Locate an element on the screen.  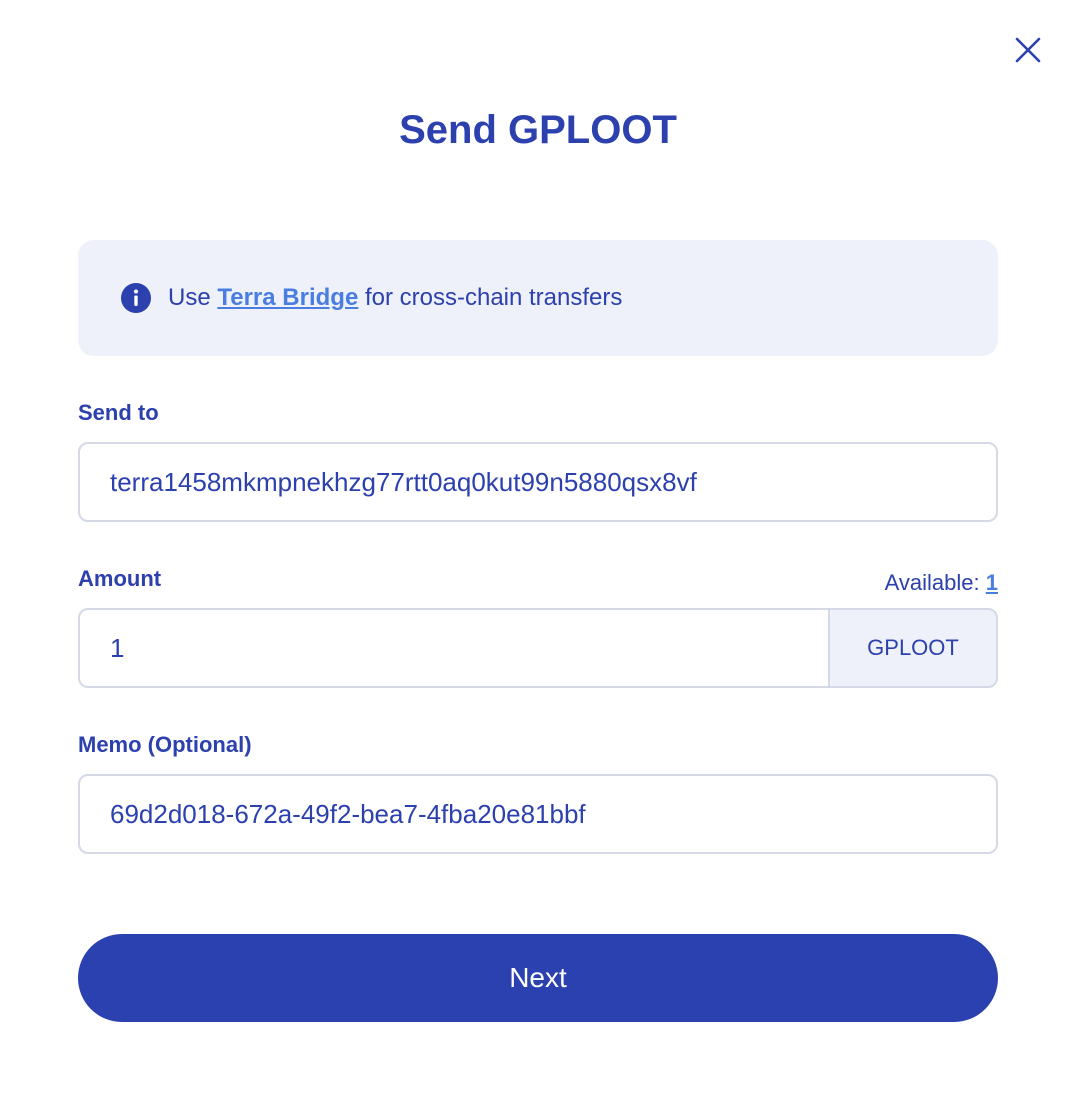
memo-field-wrapper is located at coordinates (538, 814).